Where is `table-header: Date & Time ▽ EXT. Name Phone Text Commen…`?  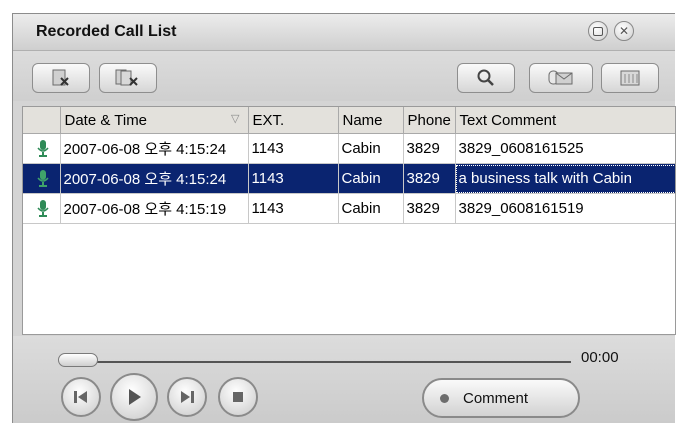 table-header: Date & Time ▽ EXT. Name Phone Text Commen… is located at coordinates (349, 120).